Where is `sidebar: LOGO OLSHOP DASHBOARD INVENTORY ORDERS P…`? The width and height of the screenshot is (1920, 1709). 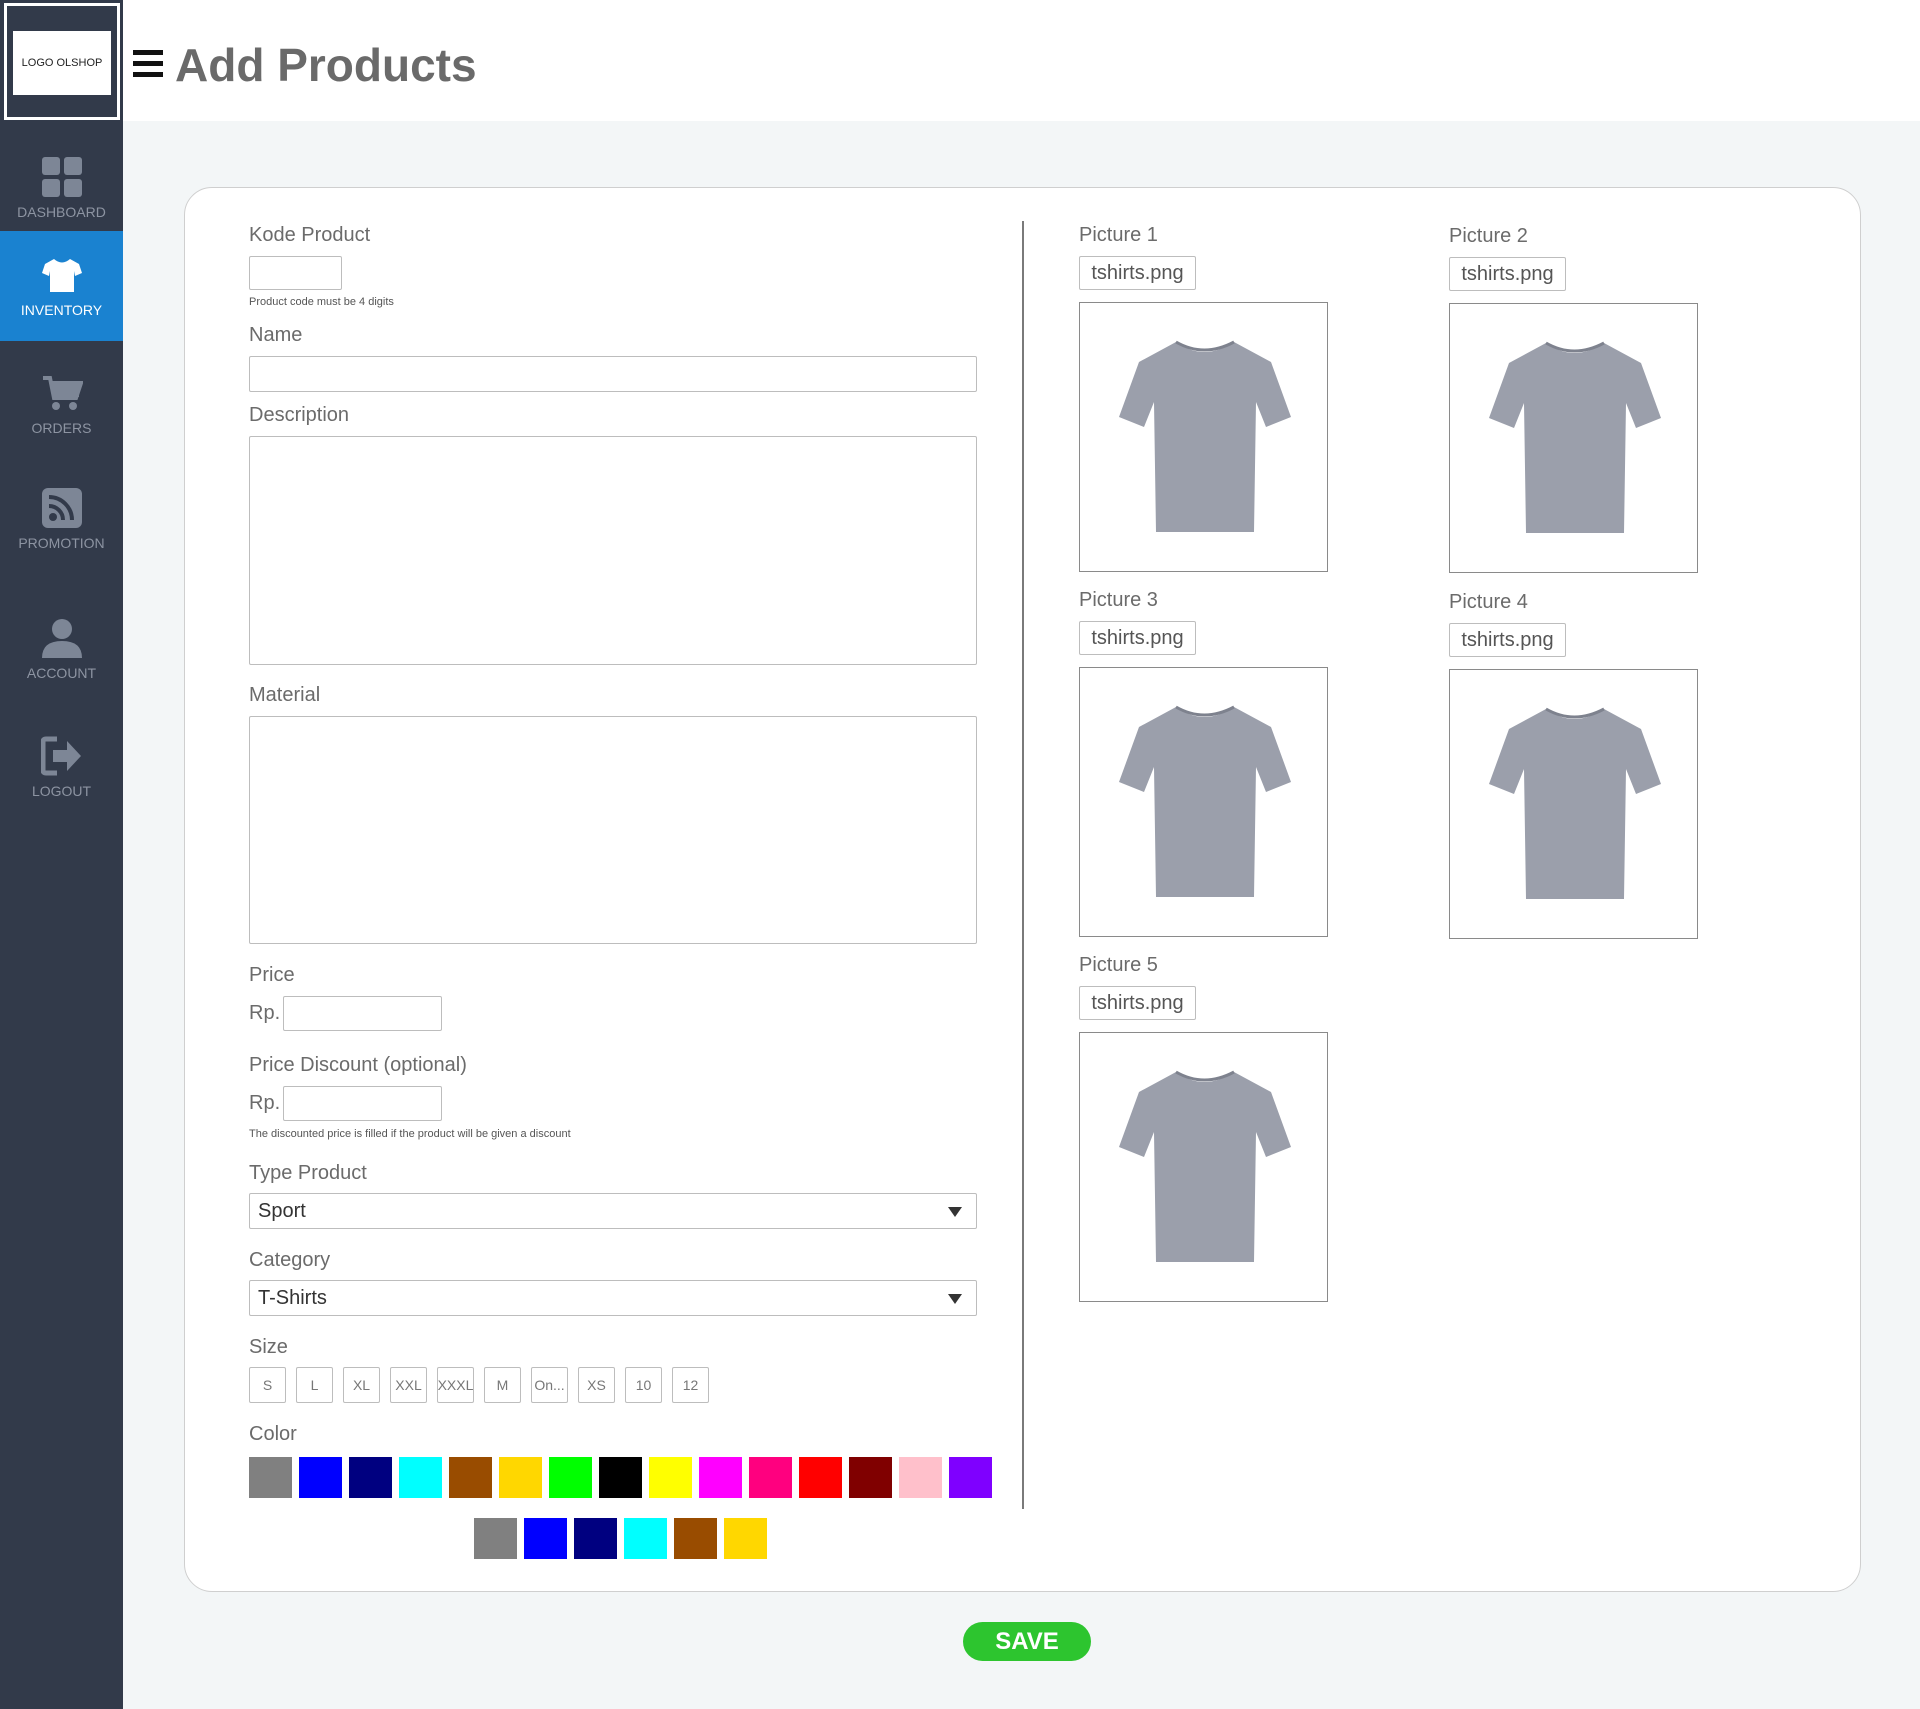 sidebar: LOGO OLSHOP DASHBOARD INVENTORY ORDERS P… is located at coordinates (61, 854).